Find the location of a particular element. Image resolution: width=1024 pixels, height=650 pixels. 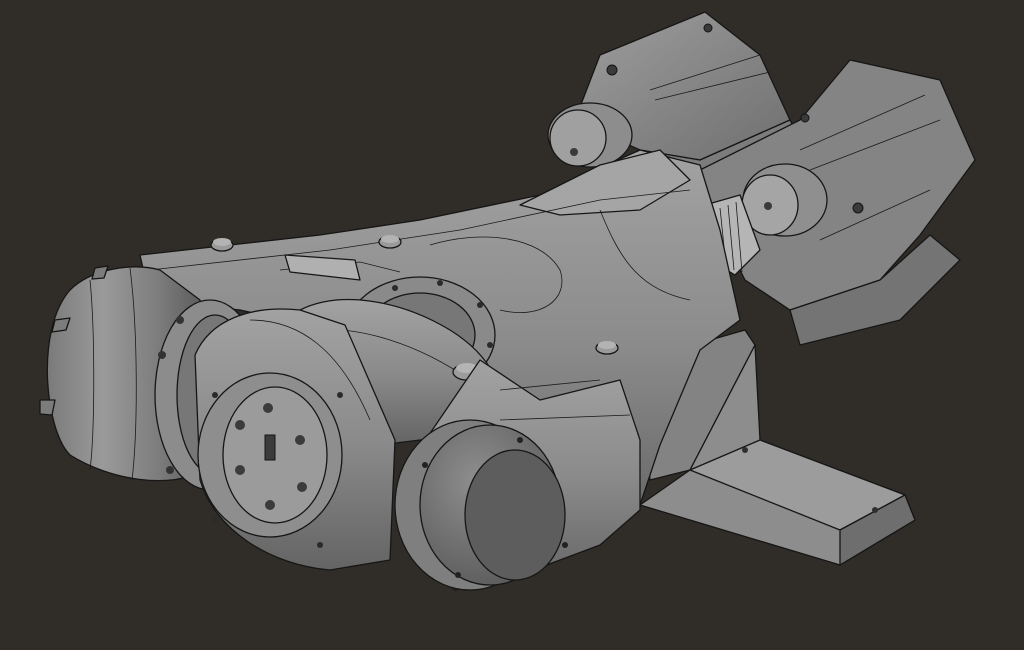

lower-motor-cylinder is located at coordinates (784, 200).